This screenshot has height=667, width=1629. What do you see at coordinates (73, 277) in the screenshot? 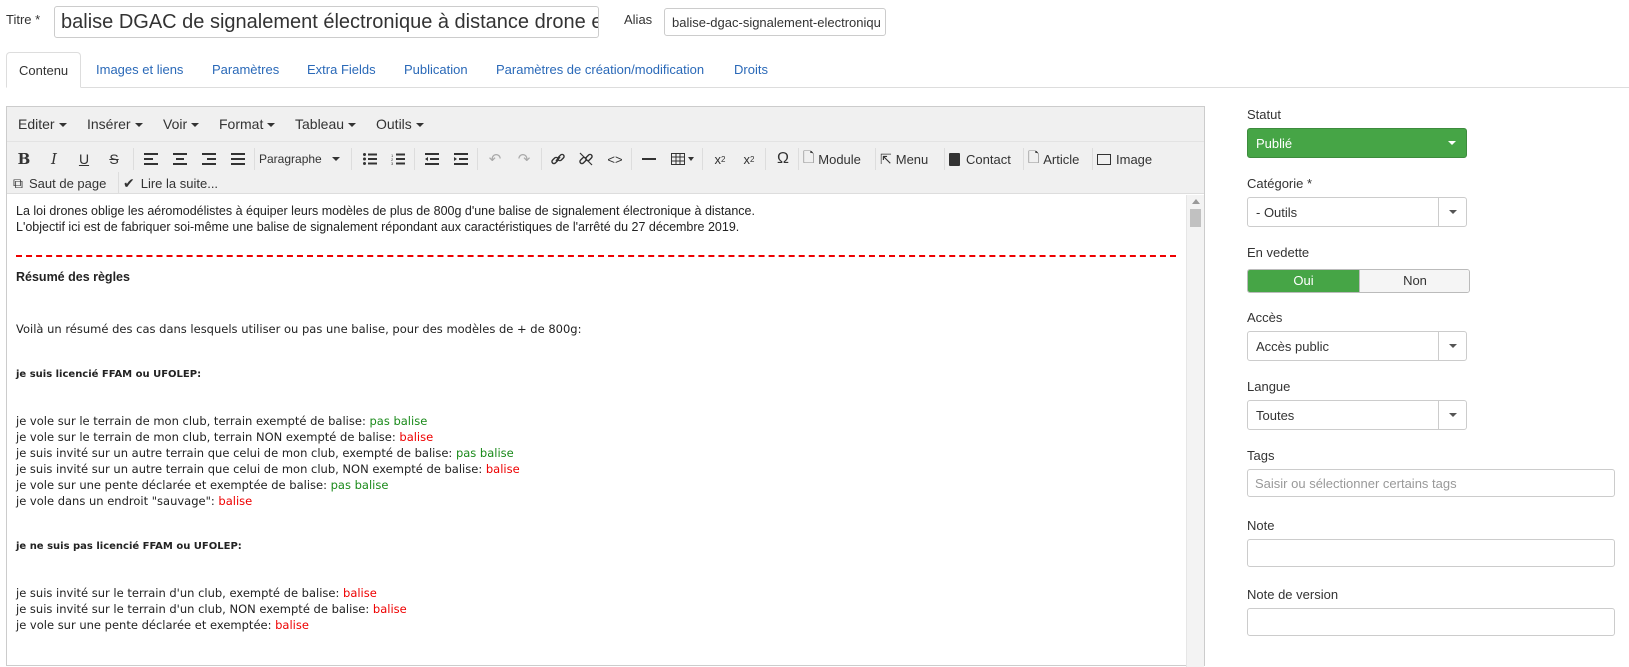
I see `rules-heading: Résumé des règles` at bounding box center [73, 277].